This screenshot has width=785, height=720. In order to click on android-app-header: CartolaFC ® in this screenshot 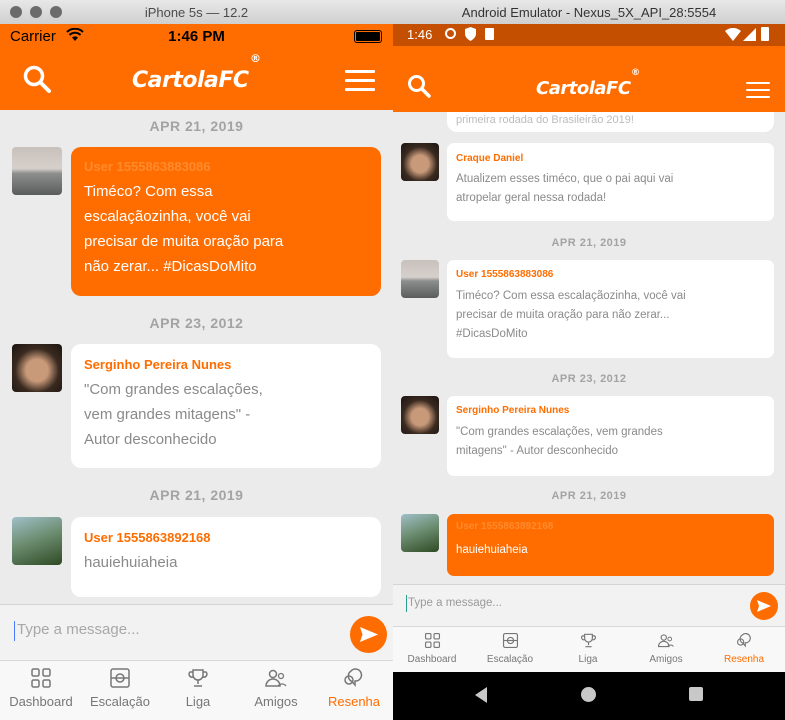, I will do `click(589, 79)`.